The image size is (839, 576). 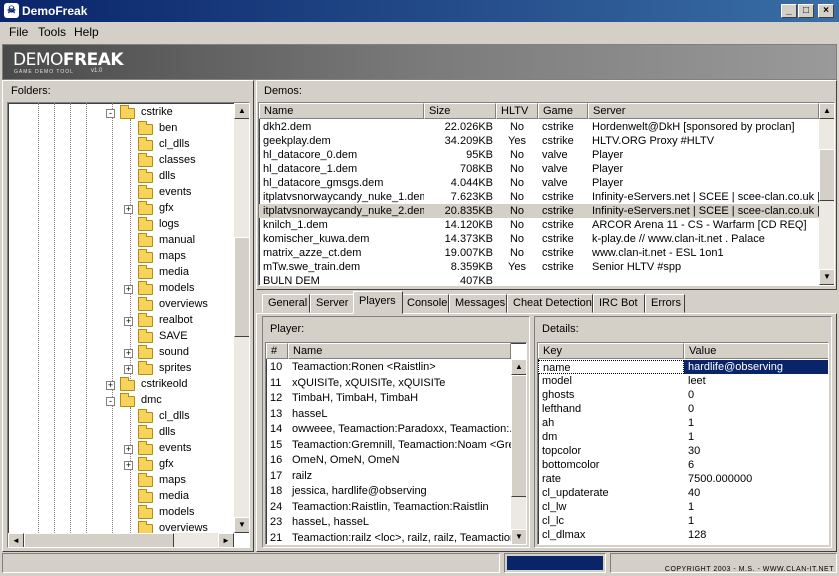 I want to click on tree-item: logs, so click(x=121, y=225).